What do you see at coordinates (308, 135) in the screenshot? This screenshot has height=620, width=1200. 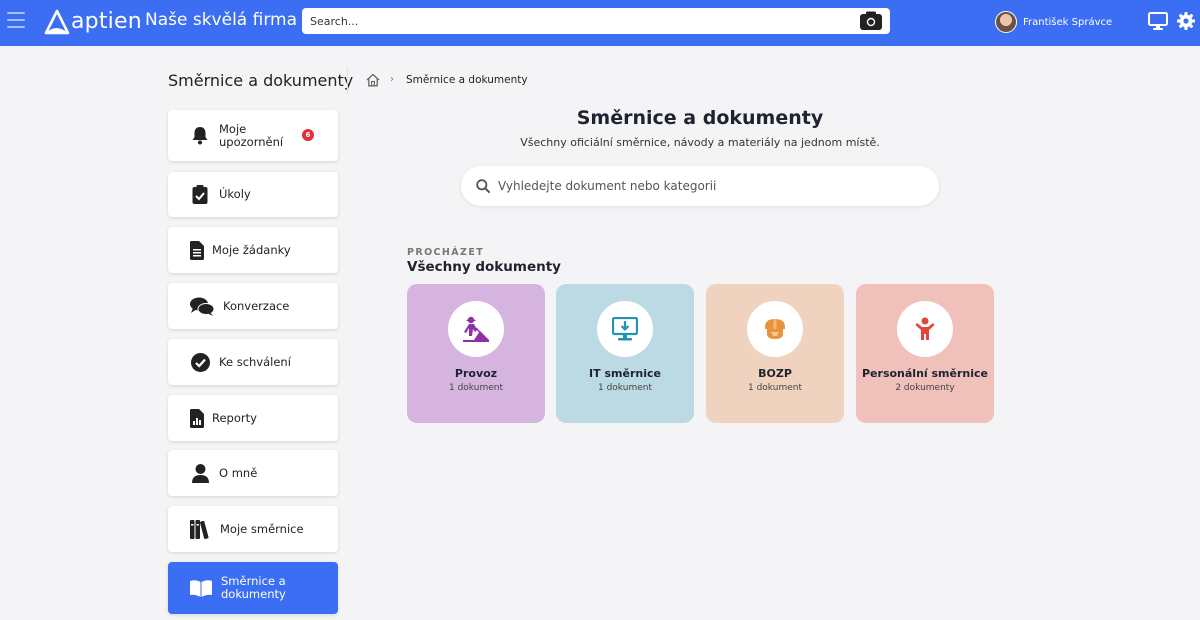 I see `notification-count-badge: 6` at bounding box center [308, 135].